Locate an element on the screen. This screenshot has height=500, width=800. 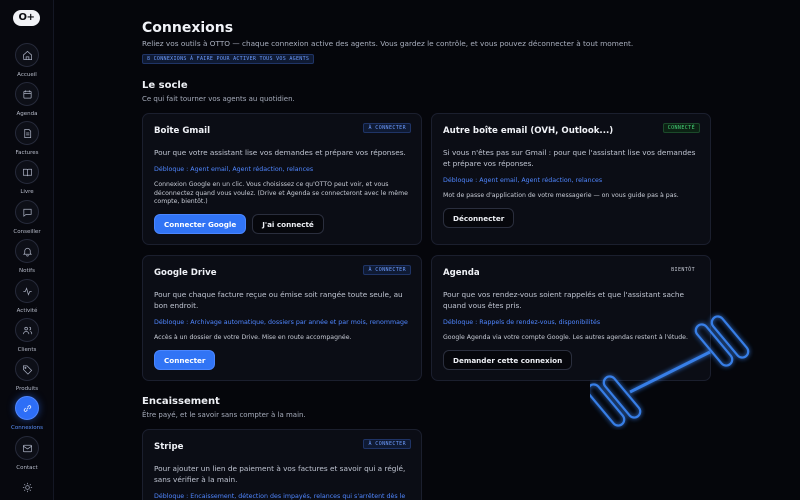
invoice-icon is located at coordinates (27, 133).